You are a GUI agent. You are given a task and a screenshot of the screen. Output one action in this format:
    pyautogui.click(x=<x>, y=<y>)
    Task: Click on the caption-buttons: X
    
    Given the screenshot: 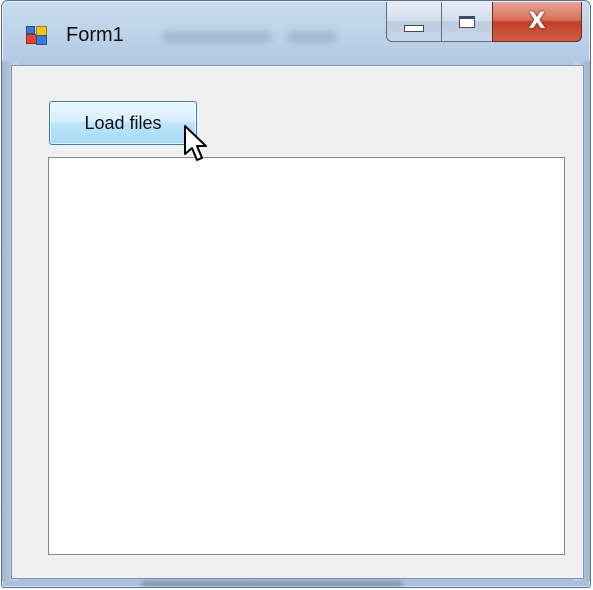 What is the action you would take?
    pyautogui.click(x=486, y=23)
    